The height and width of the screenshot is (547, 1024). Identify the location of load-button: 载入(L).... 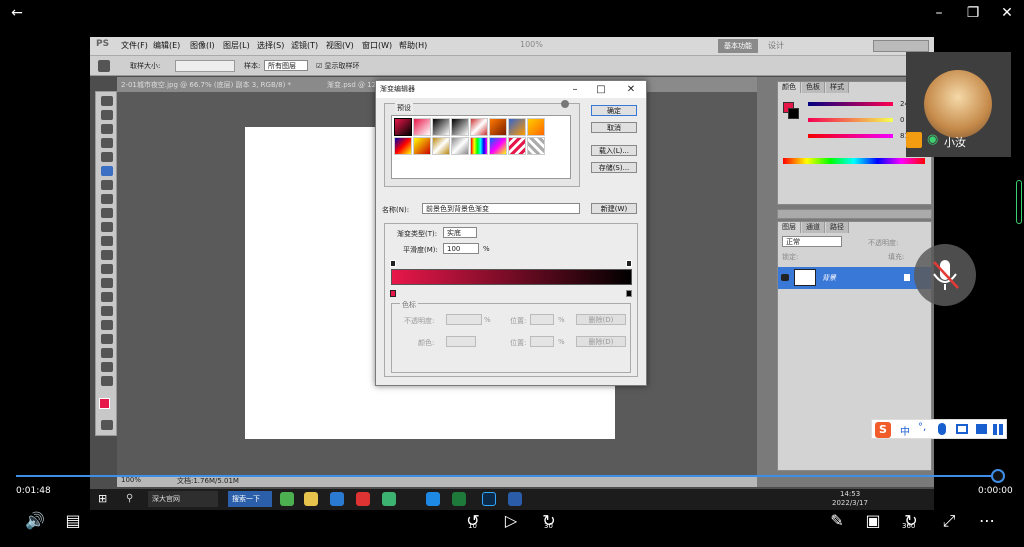
(614, 150).